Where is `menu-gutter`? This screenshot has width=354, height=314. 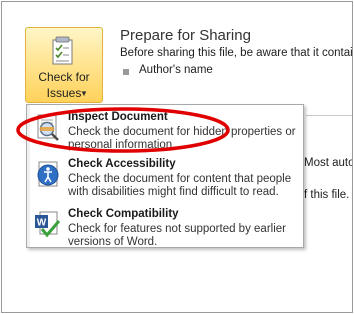 menu-gutter is located at coordinates (28, 176).